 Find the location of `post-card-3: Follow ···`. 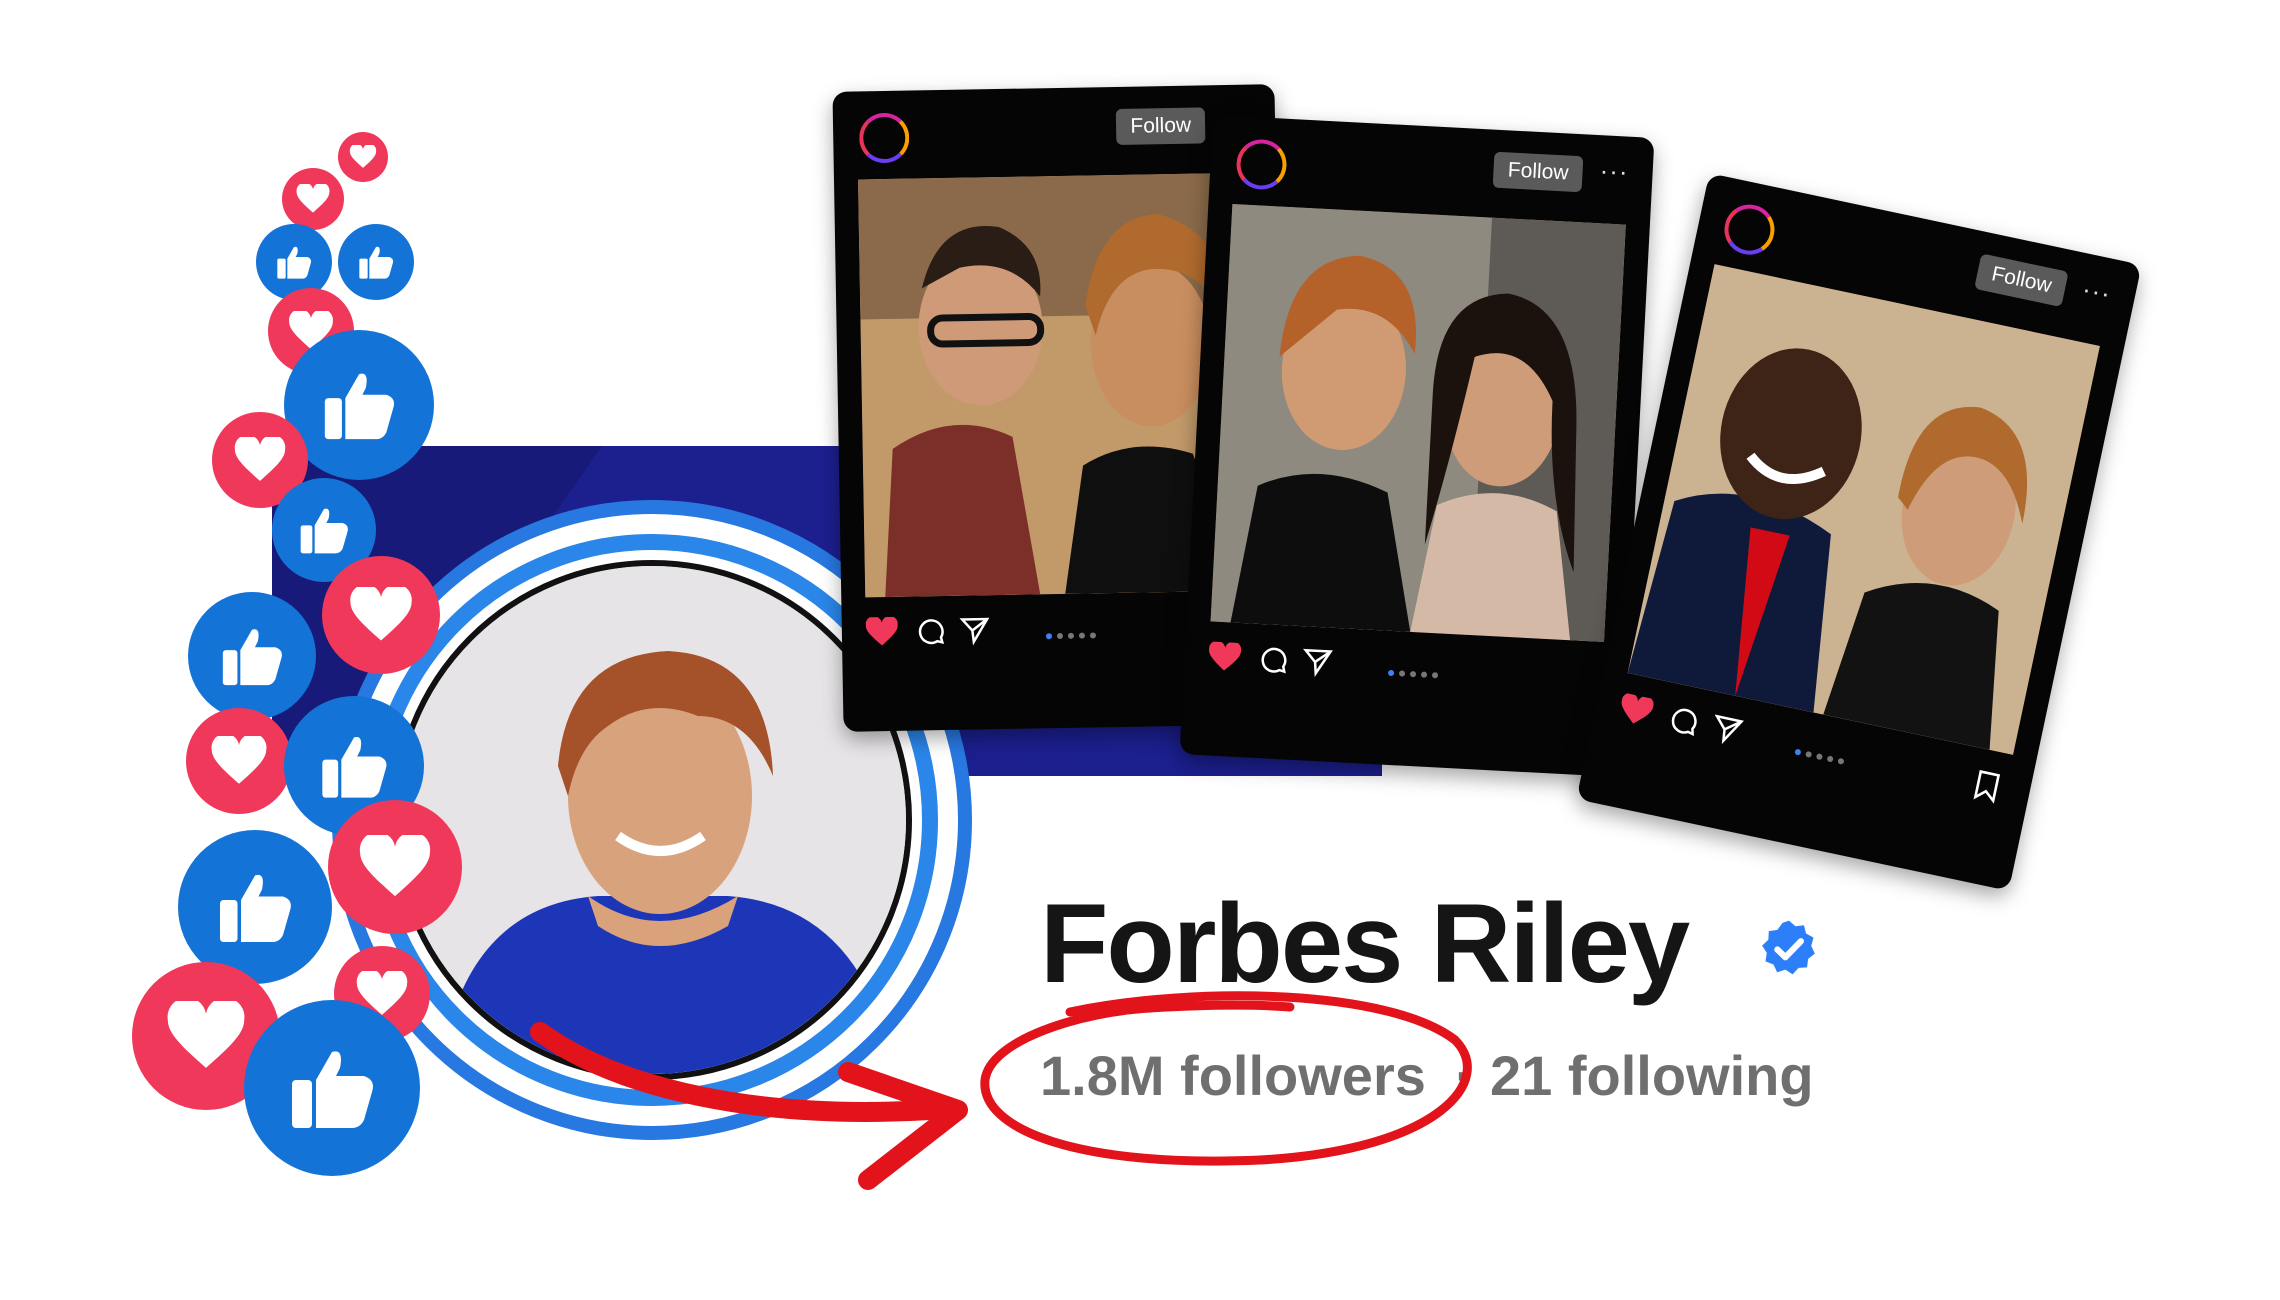

post-card-3: Follow ··· is located at coordinates (1859, 532).